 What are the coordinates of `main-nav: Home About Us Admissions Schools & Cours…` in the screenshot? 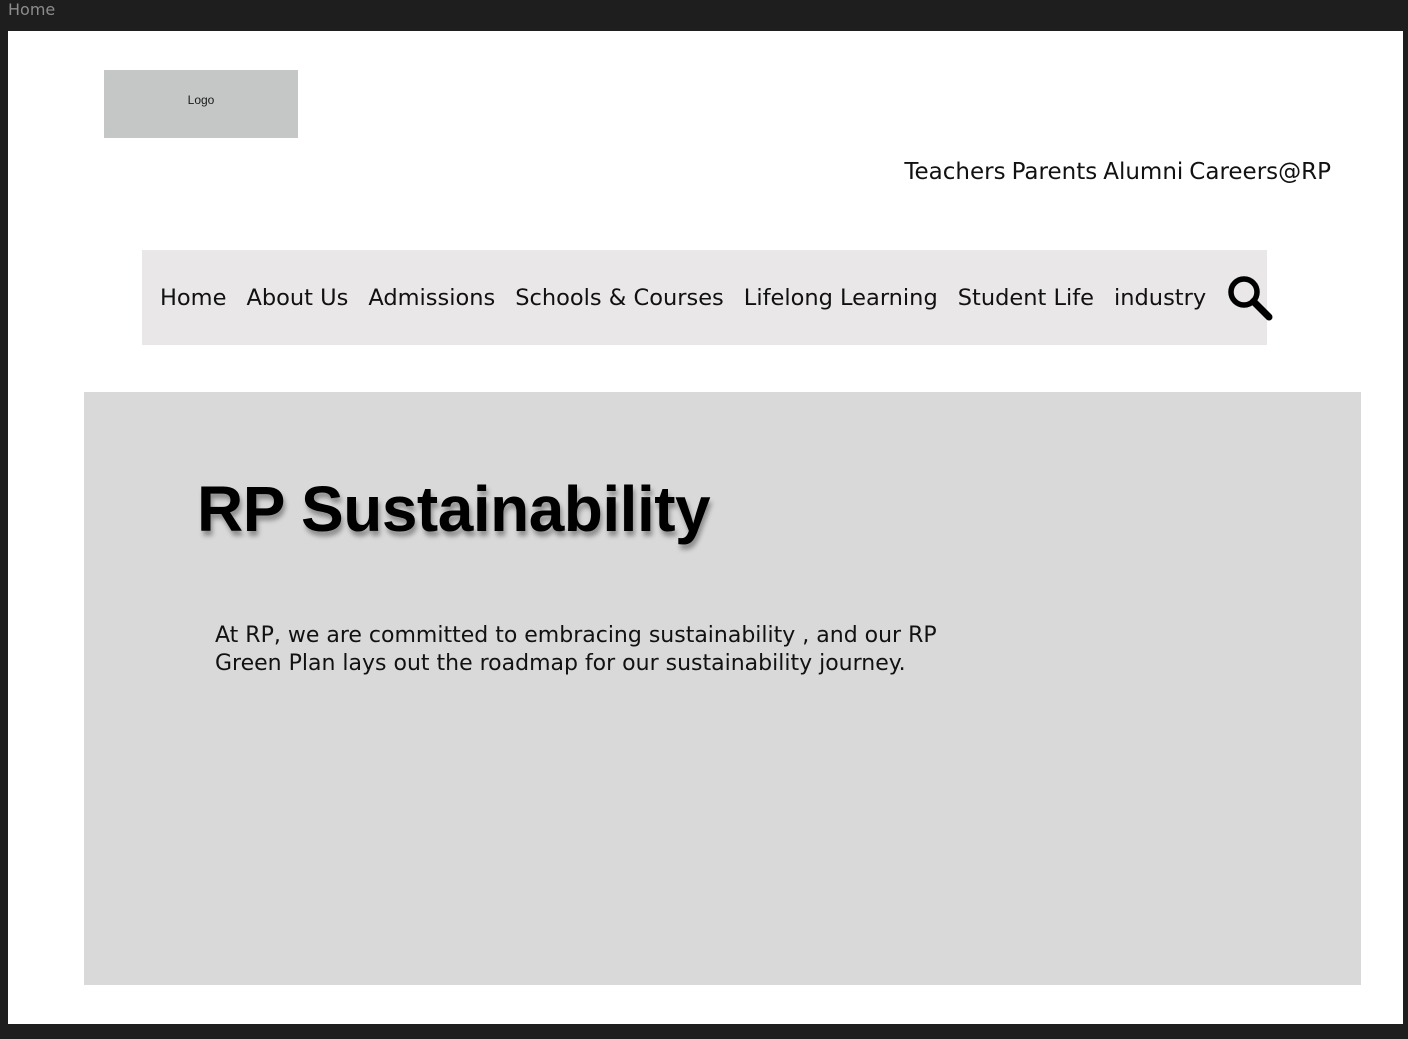 It's located at (707, 297).